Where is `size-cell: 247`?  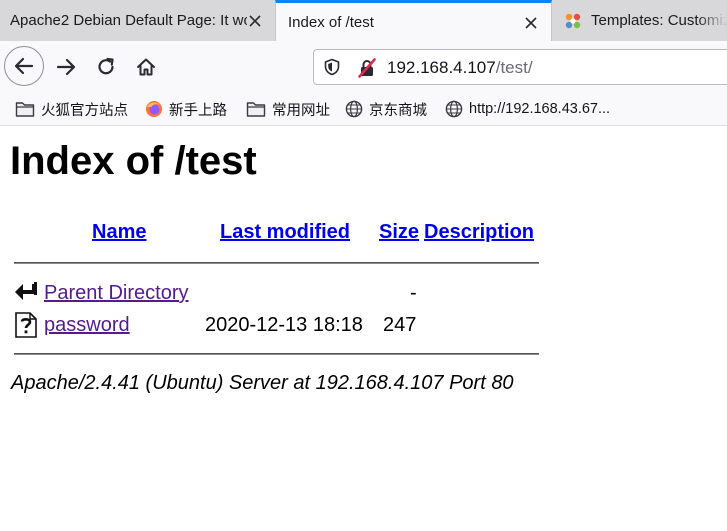 size-cell: 247 is located at coordinates (400, 325).